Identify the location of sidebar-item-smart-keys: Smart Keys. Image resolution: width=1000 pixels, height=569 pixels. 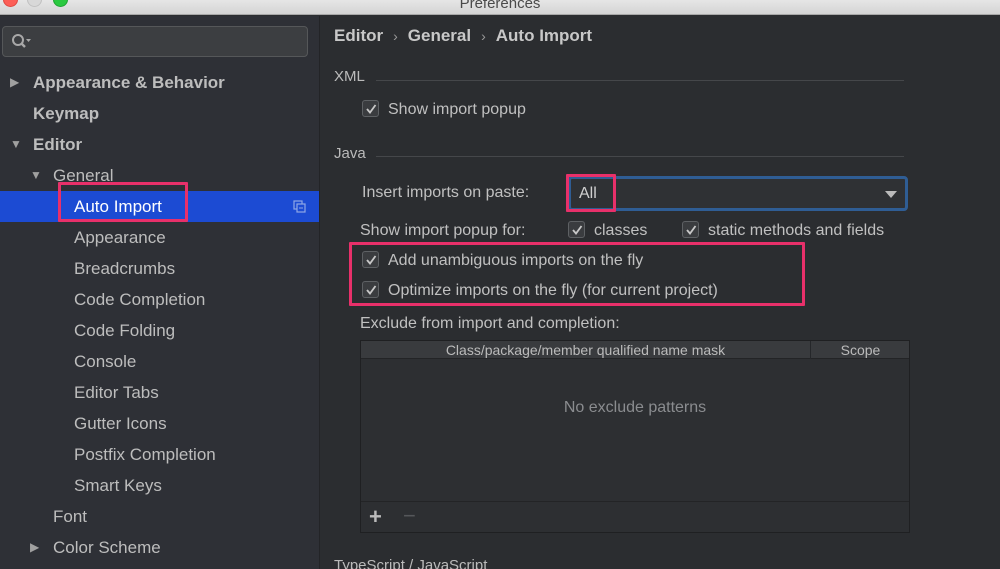
(159, 485).